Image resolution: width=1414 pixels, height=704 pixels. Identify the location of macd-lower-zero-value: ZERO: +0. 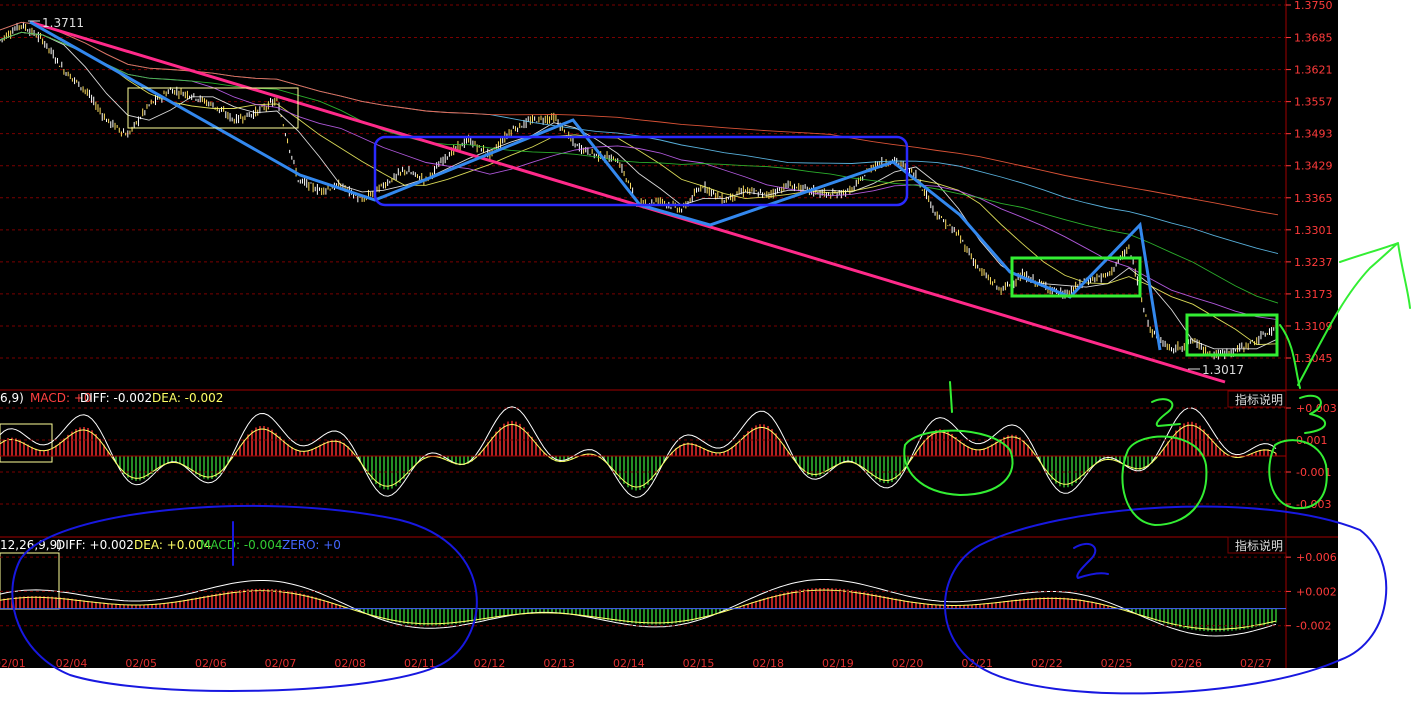
(311, 545).